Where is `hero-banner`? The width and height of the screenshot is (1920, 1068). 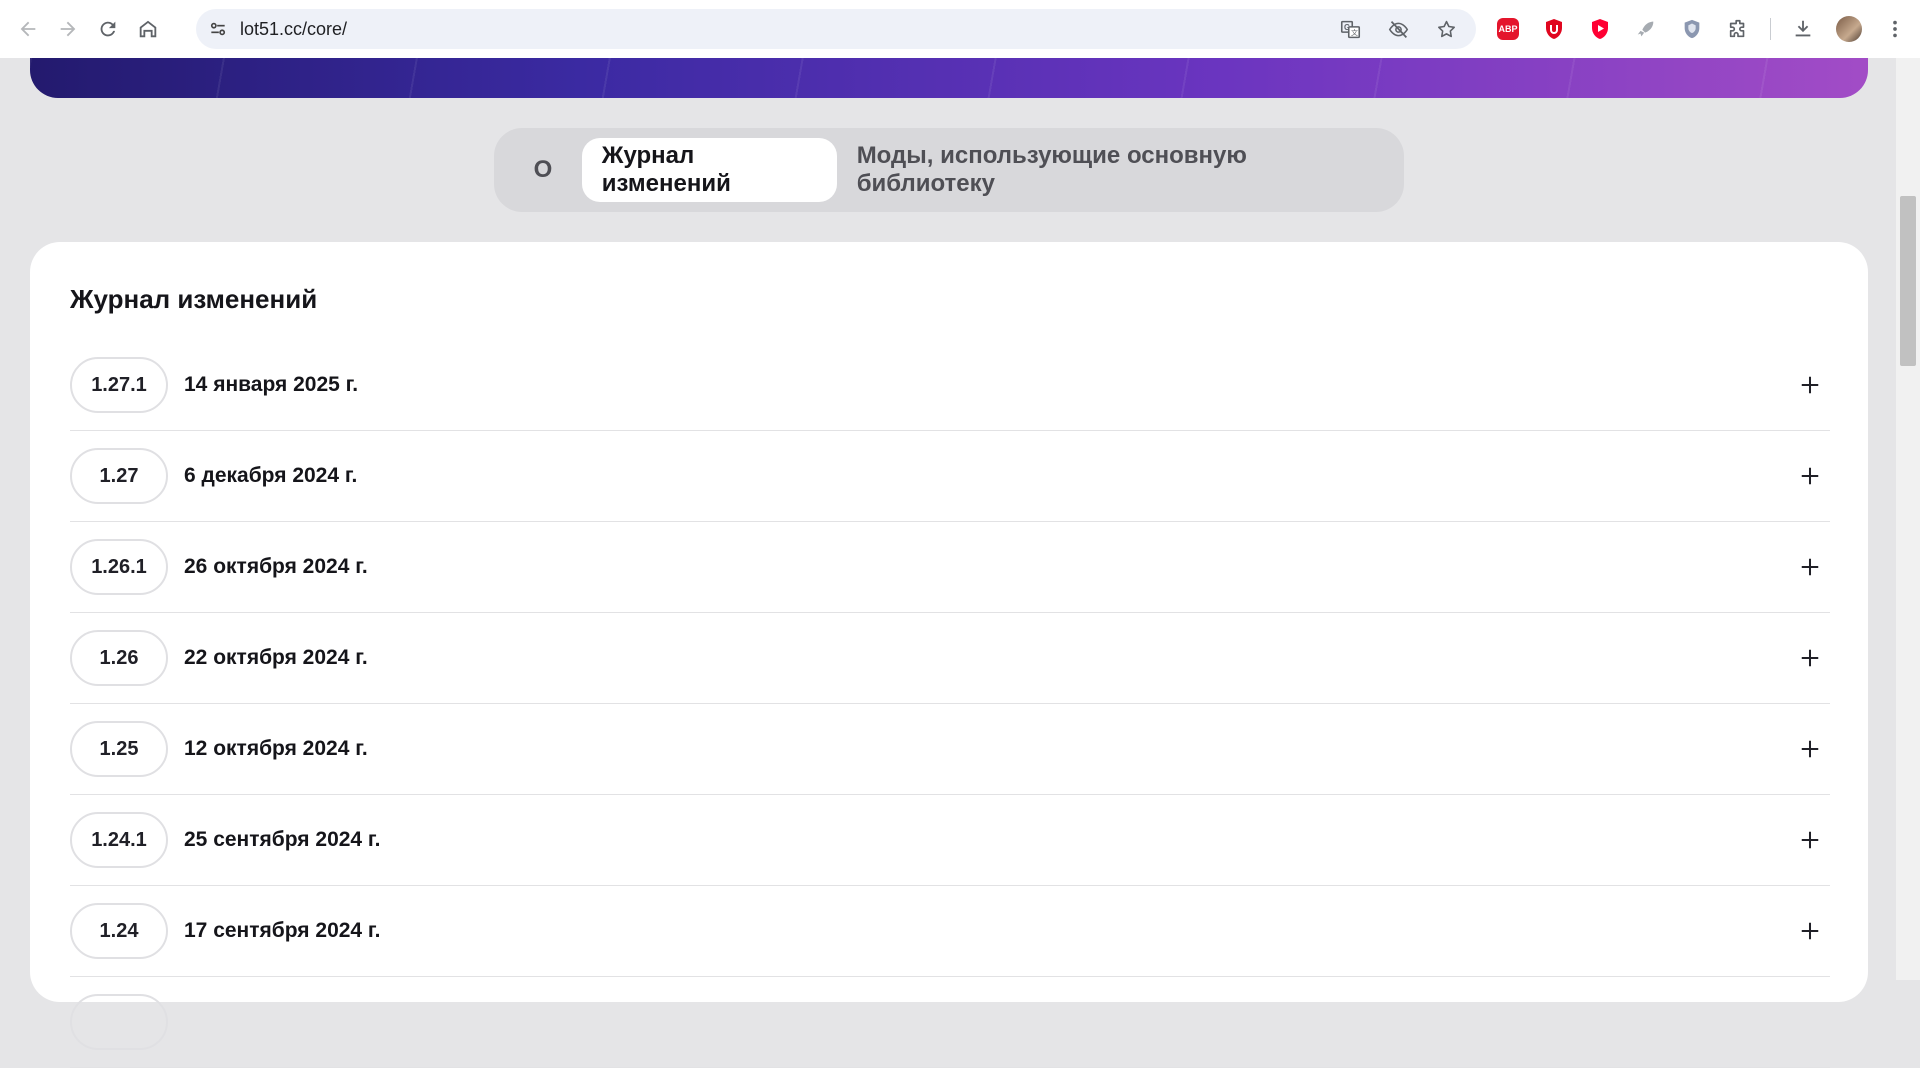 hero-banner is located at coordinates (949, 78).